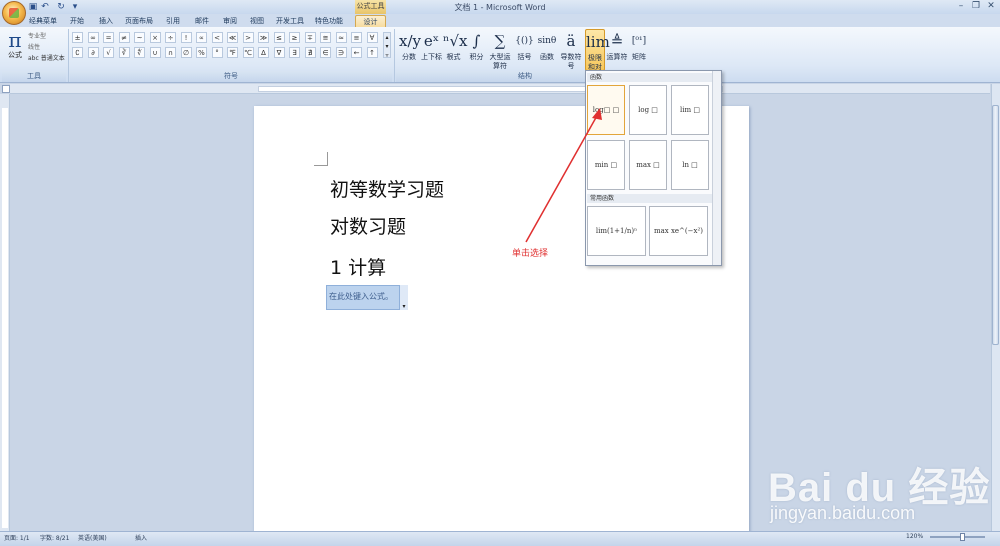  I want to click on margin-corner-mark, so click(321, 159).